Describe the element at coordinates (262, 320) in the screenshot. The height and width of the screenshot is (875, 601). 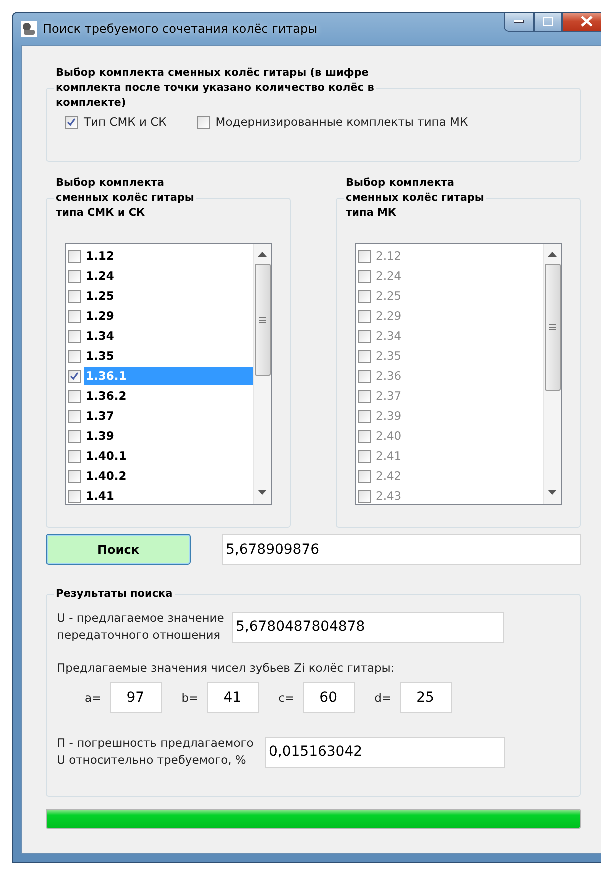
I see `scroll-thumb` at that location.